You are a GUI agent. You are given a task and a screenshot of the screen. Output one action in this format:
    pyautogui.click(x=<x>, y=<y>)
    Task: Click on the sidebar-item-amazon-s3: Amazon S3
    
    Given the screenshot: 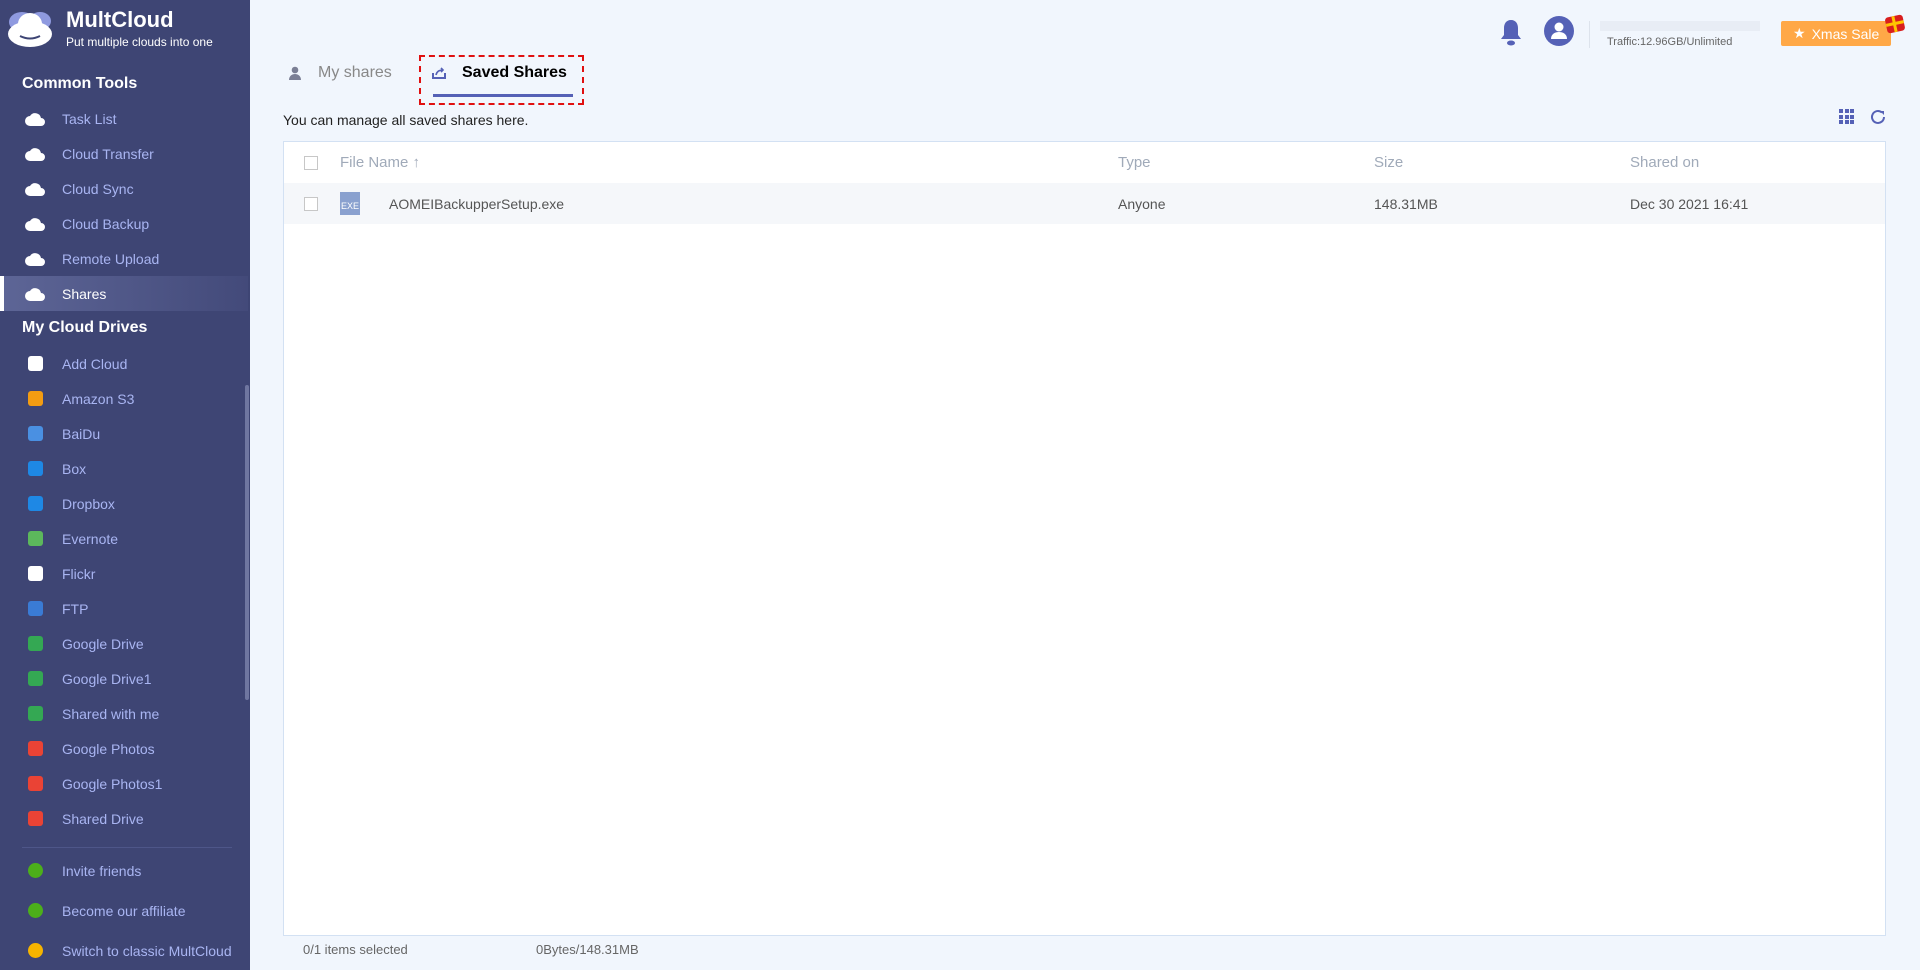 What is the action you would take?
    pyautogui.click(x=124, y=398)
    